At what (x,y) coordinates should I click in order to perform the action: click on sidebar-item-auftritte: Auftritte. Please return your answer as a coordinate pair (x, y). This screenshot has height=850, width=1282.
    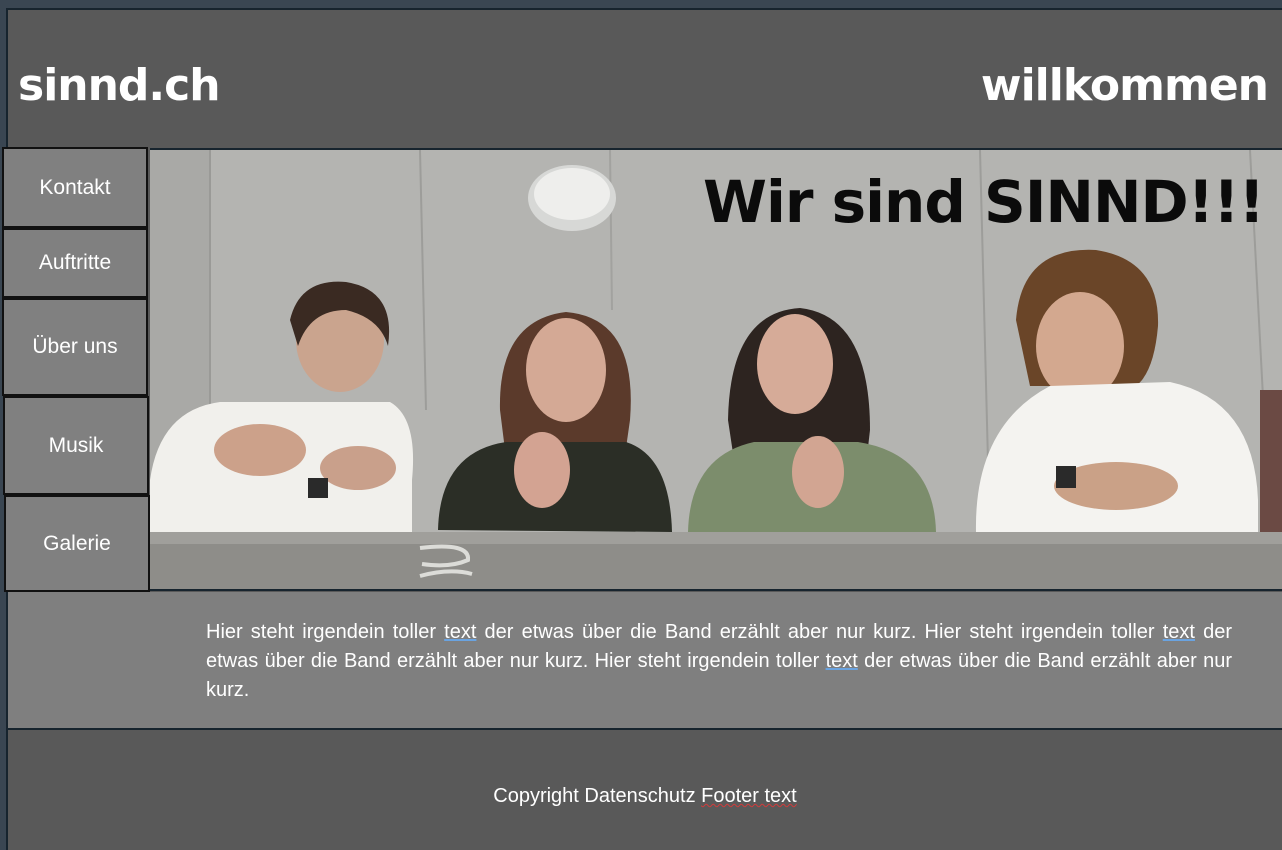
    Looking at the image, I should click on (75, 263).